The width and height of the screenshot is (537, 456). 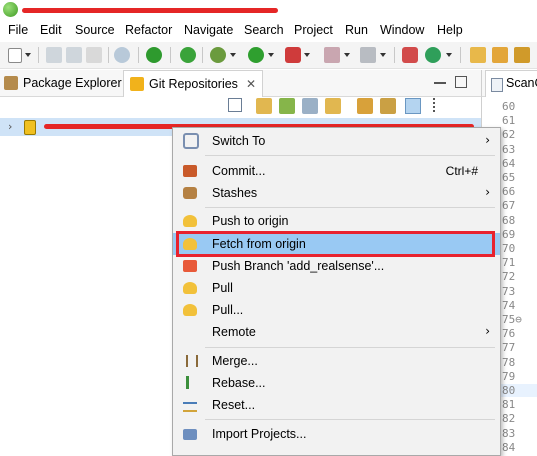 What do you see at coordinates (512, 319) in the screenshot?
I see `line-number: 75⊖` at bounding box center [512, 319].